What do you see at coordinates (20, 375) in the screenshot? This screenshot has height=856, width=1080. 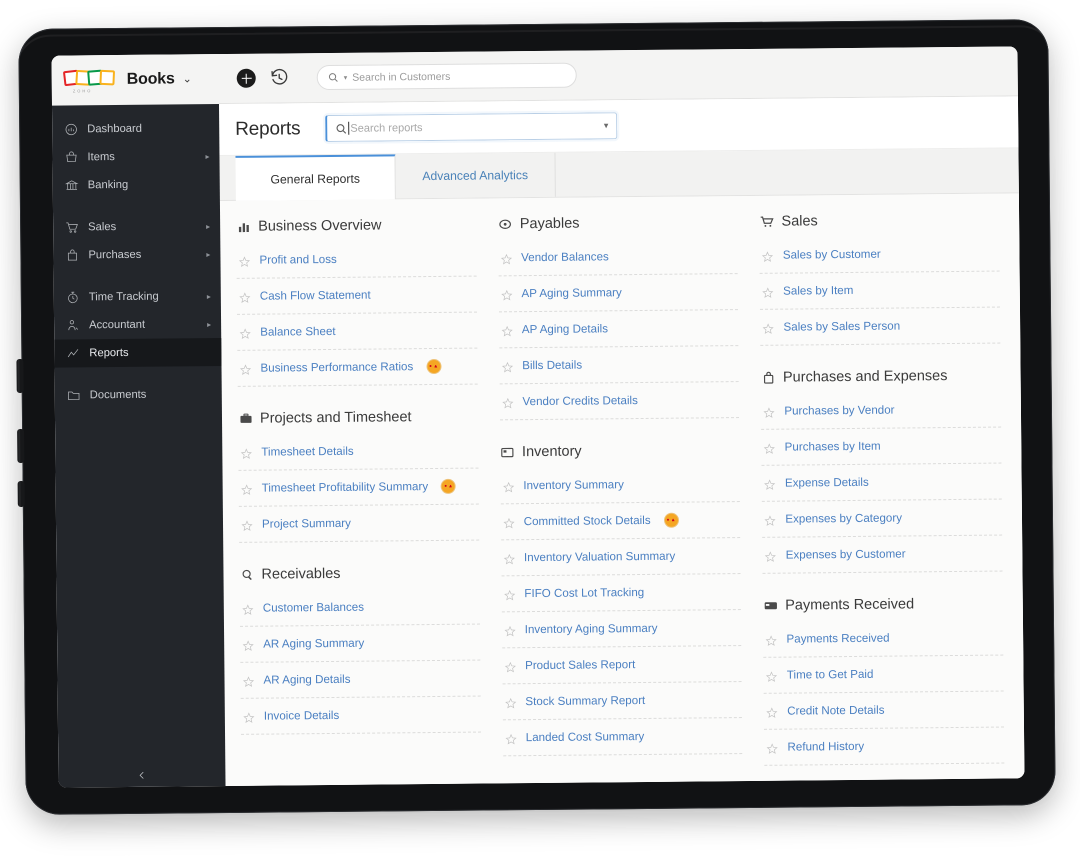 I see `volume-up-button` at bounding box center [20, 375].